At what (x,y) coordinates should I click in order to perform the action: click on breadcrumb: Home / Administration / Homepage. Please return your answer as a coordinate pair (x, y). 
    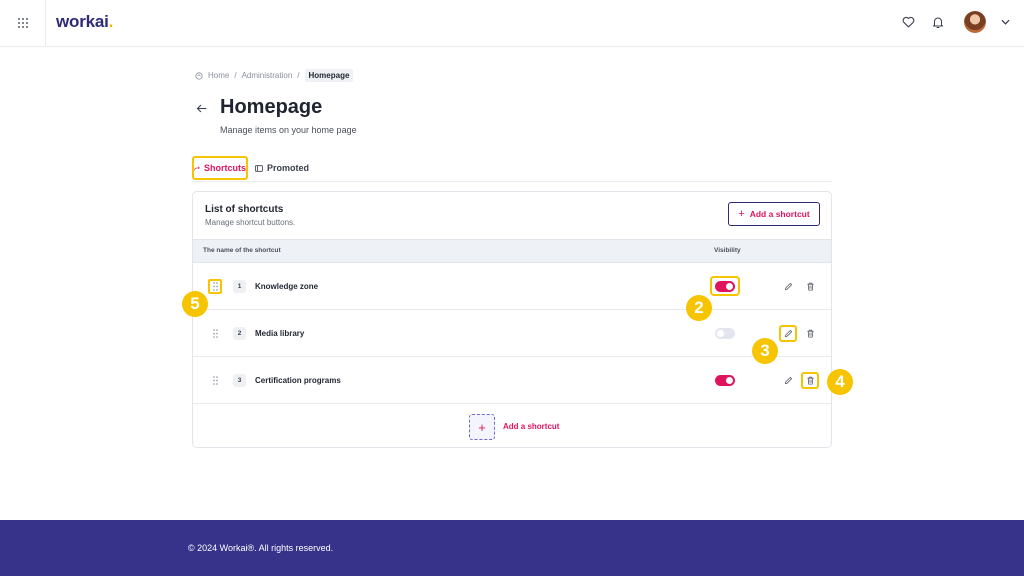
    Looking at the image, I should click on (274, 75).